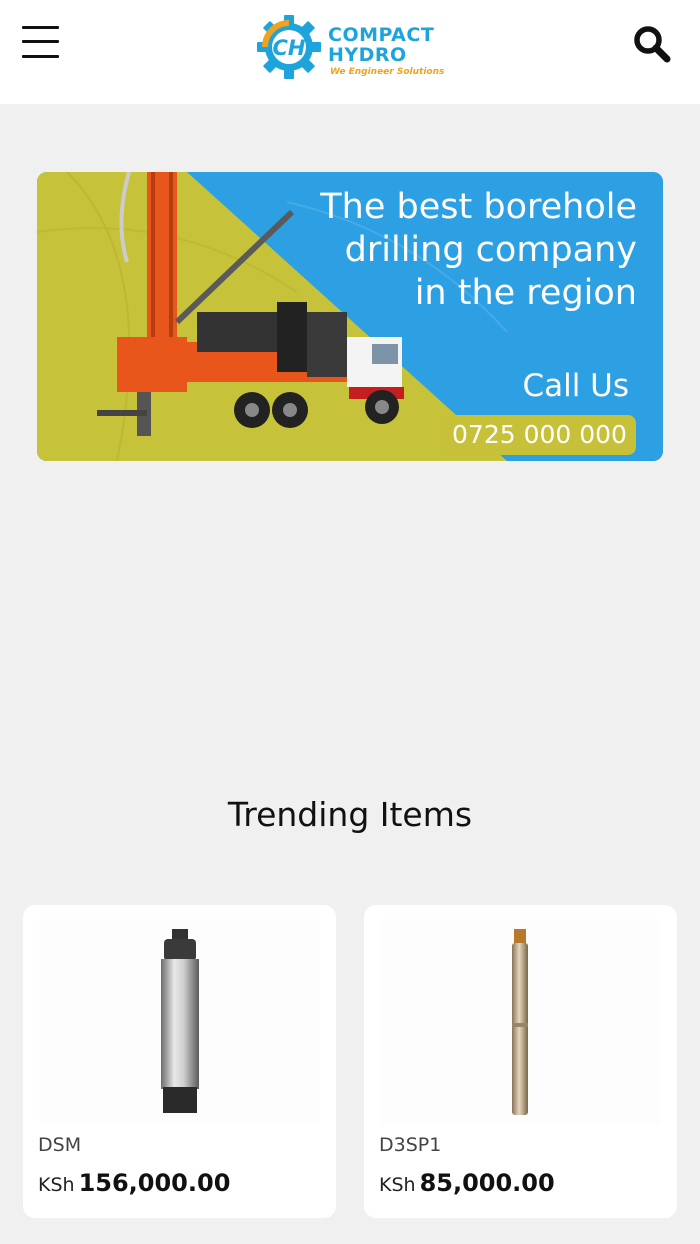 The width and height of the screenshot is (700, 1244). What do you see at coordinates (487, 1183) in the screenshot?
I see `price-amount: 85,000.00` at bounding box center [487, 1183].